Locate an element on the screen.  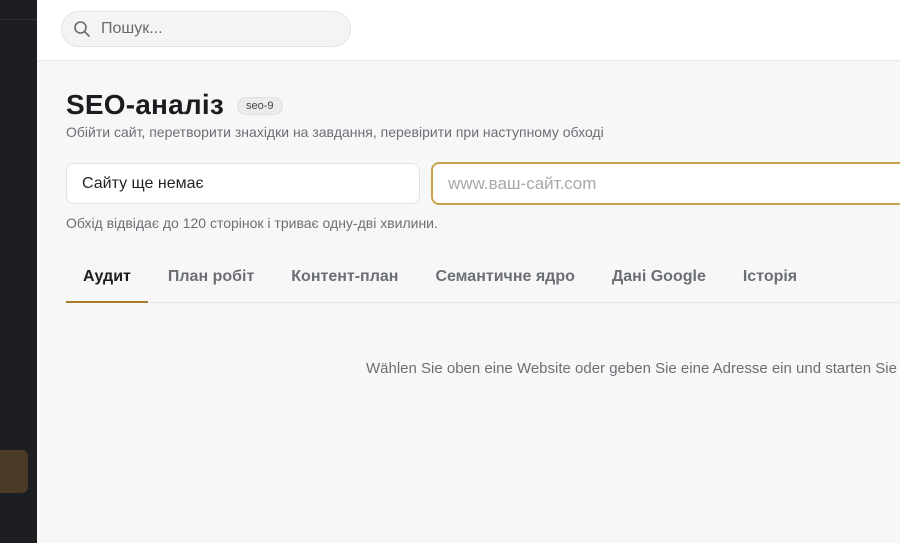
tab-audit: Аудит is located at coordinates (107, 278).